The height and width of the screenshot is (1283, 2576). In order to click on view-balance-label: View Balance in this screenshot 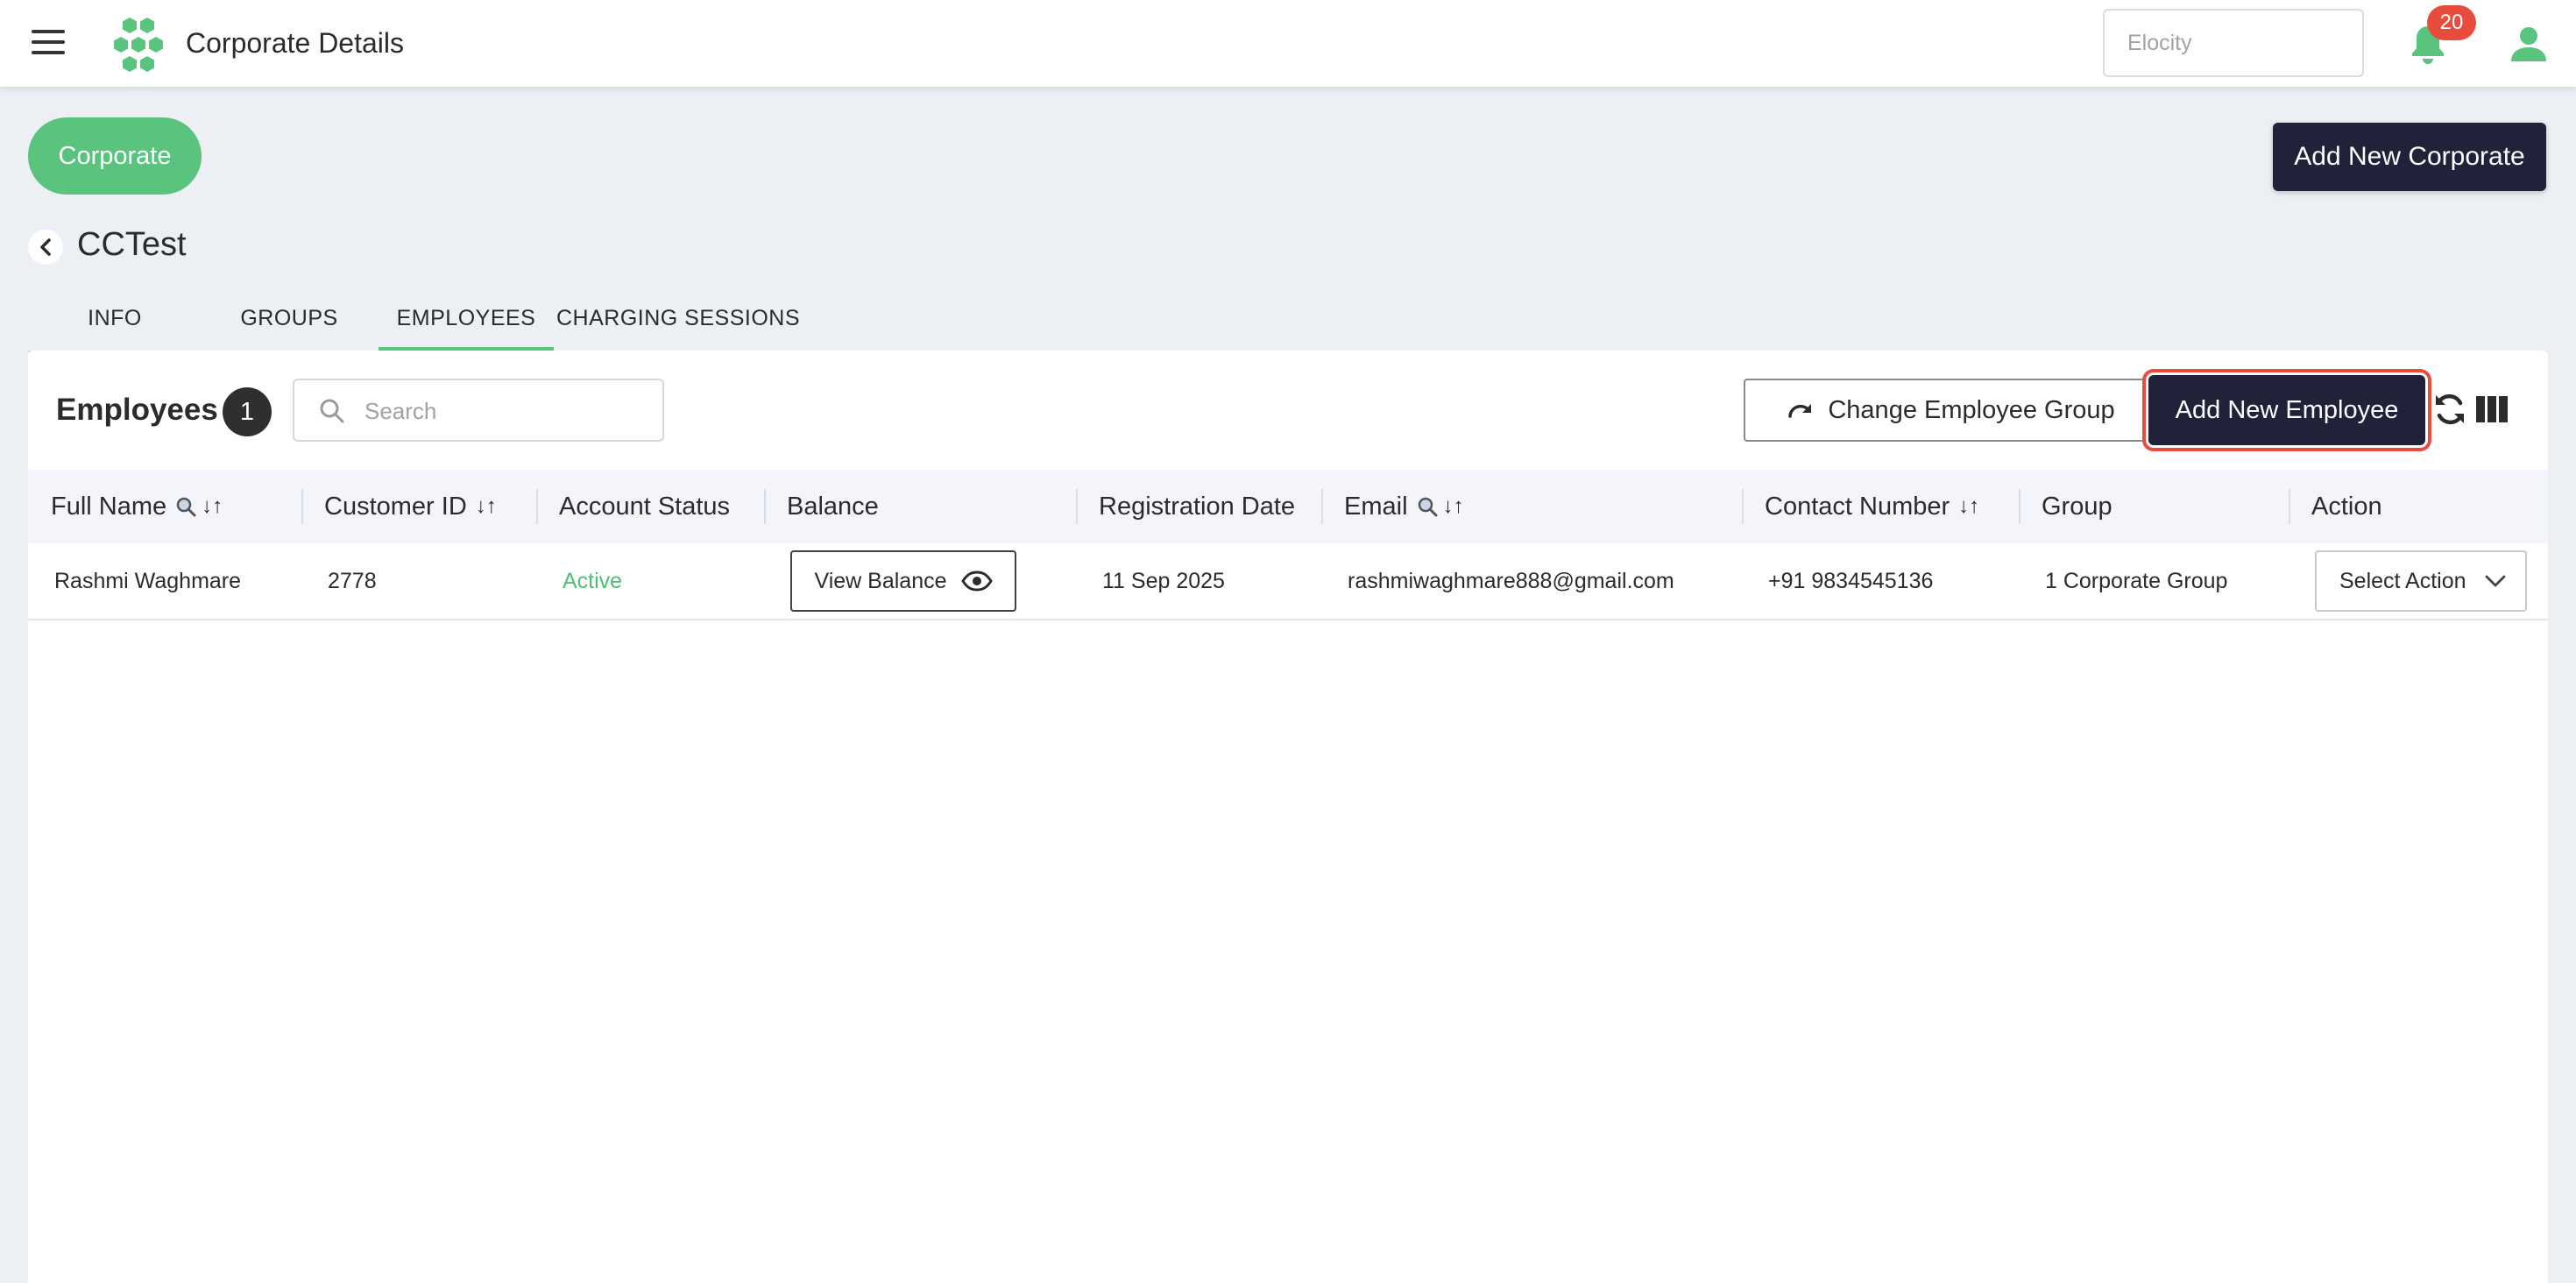, I will do `click(880, 580)`.